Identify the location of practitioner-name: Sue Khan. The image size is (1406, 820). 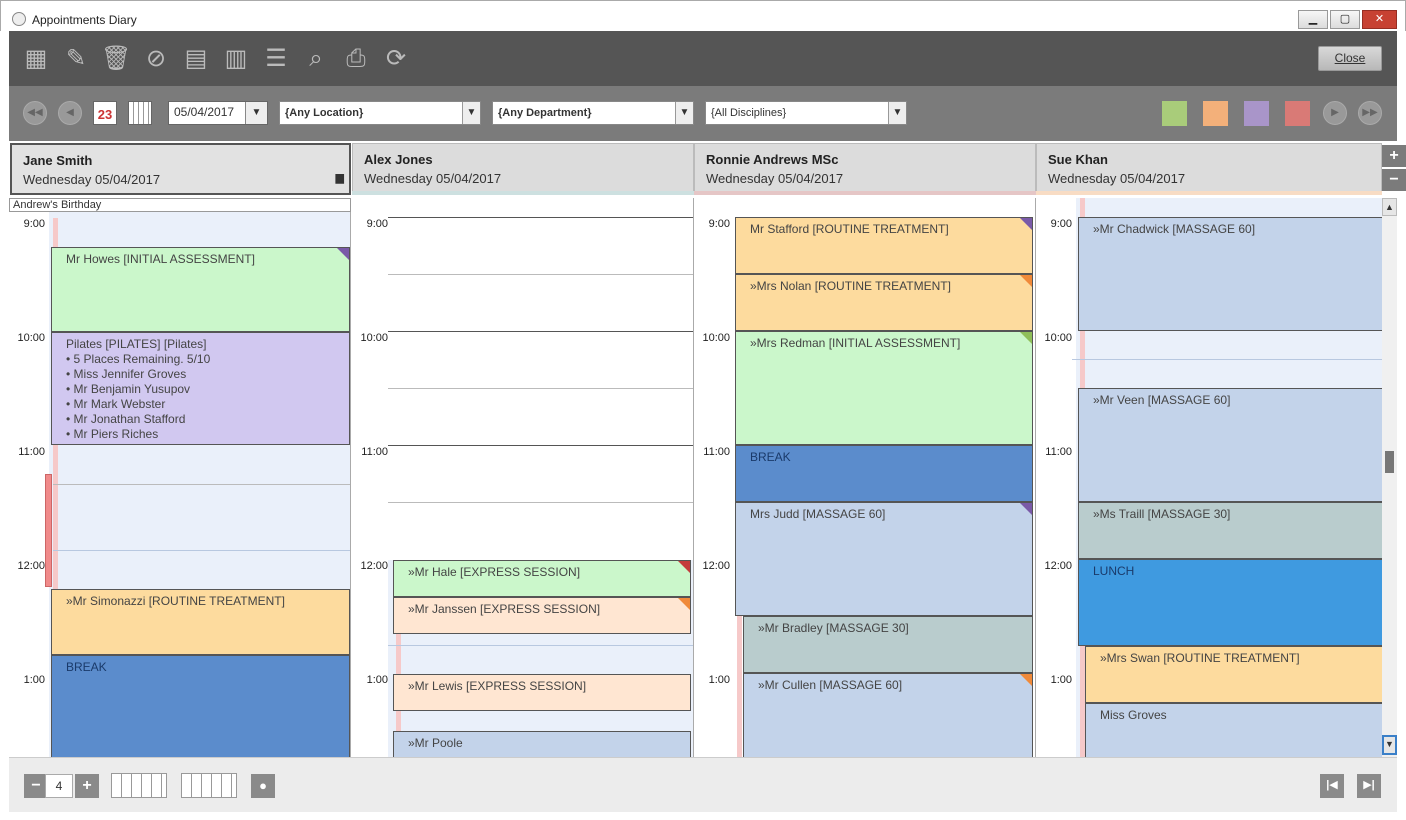
(1078, 159).